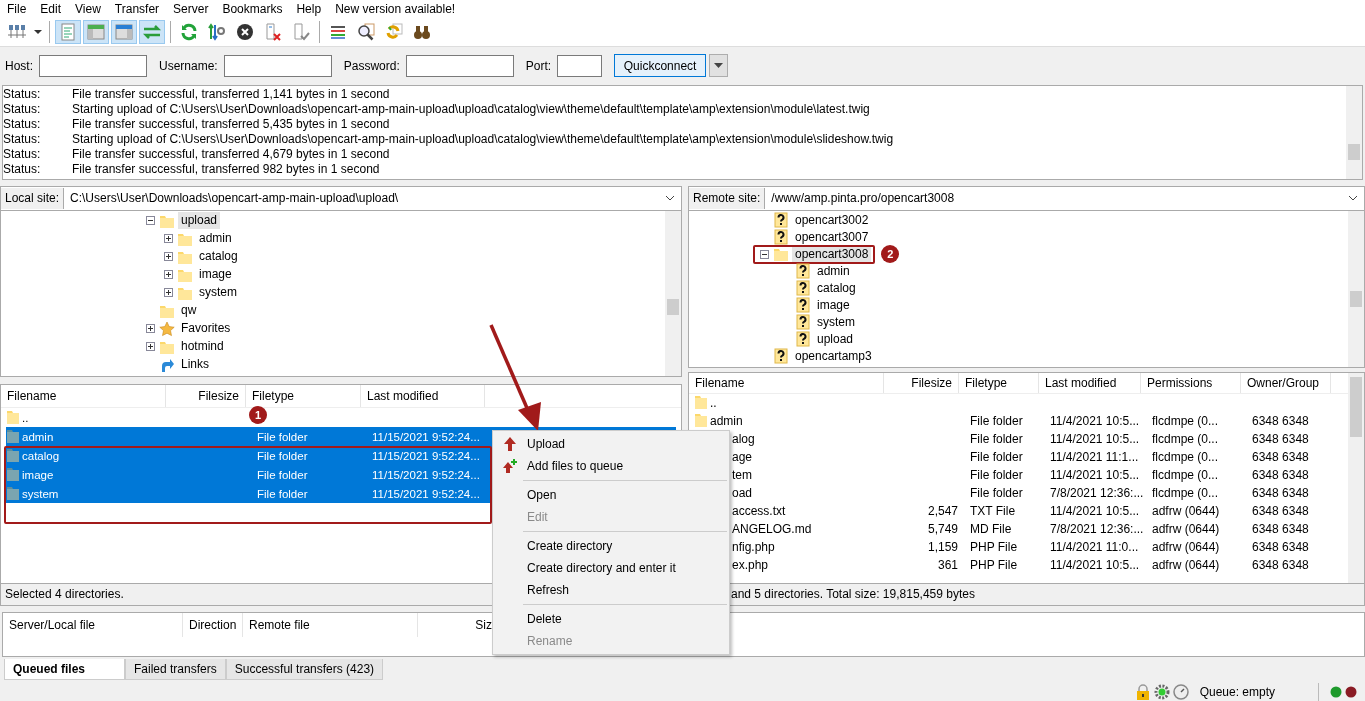 The width and height of the screenshot is (1365, 701). What do you see at coordinates (206, 329) in the screenshot?
I see `tree-item: Favorites` at bounding box center [206, 329].